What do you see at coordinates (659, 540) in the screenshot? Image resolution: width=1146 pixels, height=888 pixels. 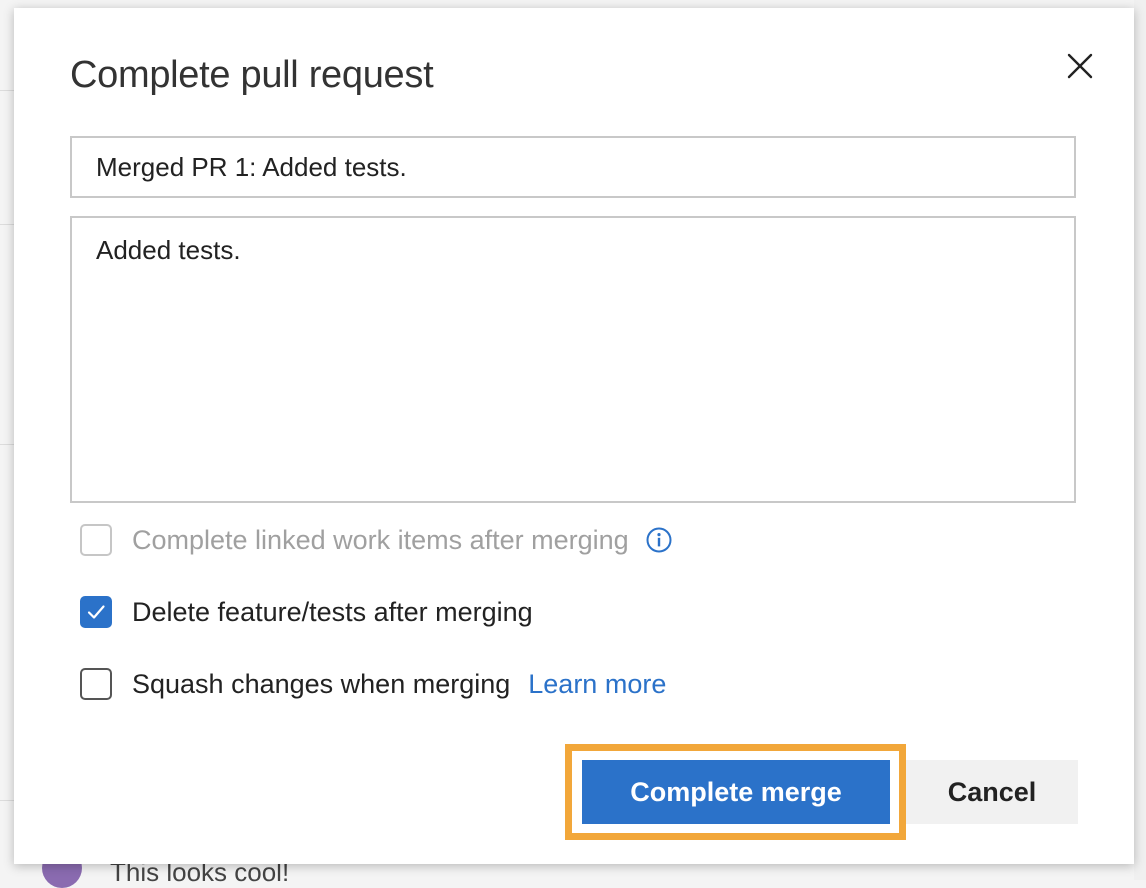 I see `info-icon` at bounding box center [659, 540].